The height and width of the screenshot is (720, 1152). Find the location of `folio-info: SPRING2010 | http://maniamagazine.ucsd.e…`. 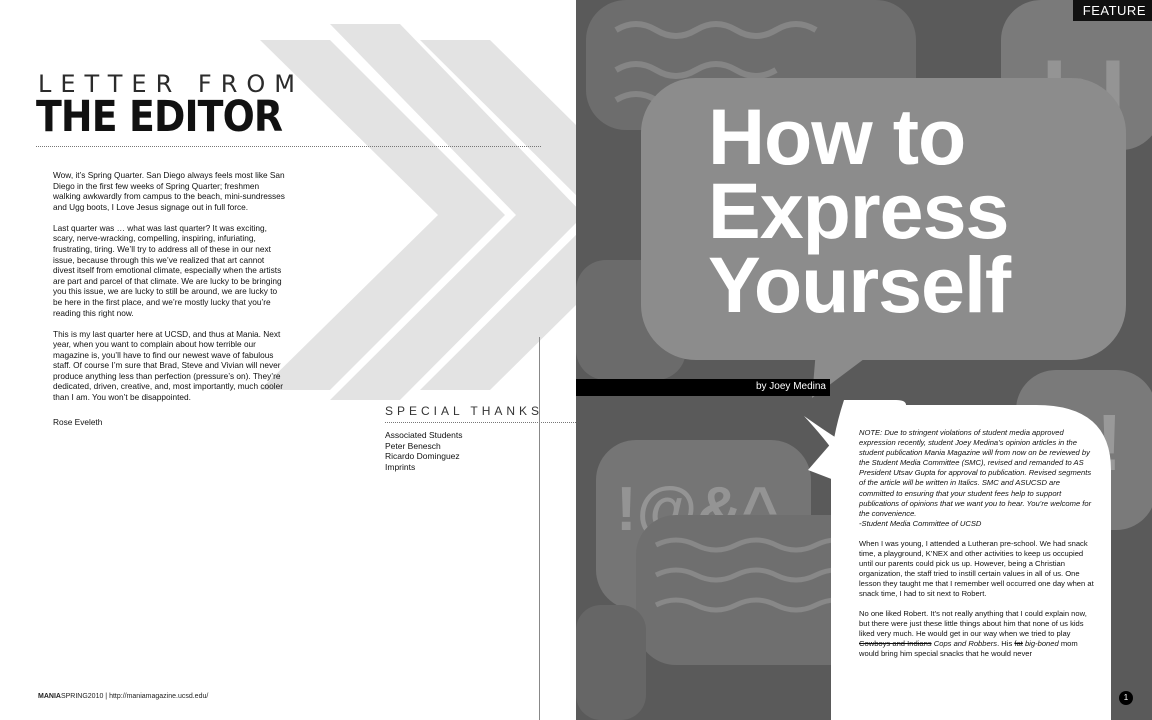

folio-info: SPRING2010 | http://maniamagazine.ucsd.e… is located at coordinates (134, 696).